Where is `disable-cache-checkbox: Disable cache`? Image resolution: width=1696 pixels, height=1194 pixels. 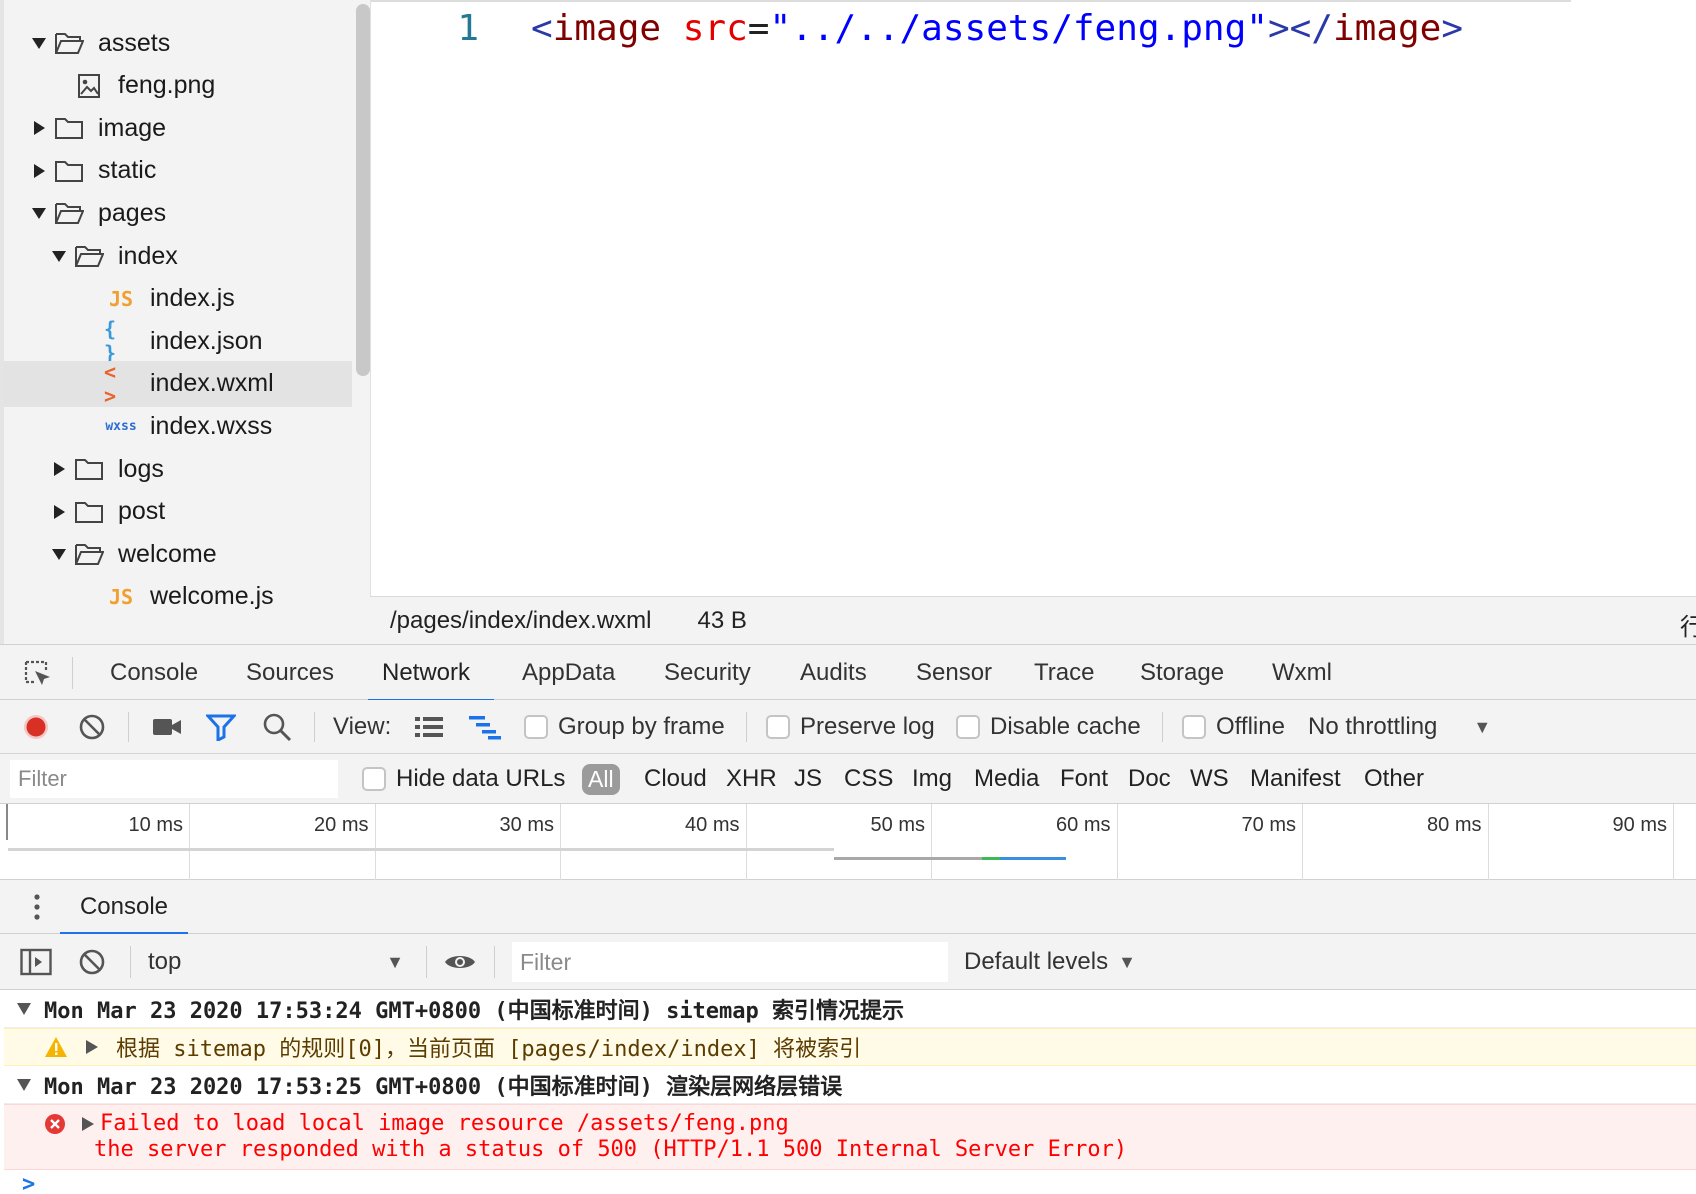 disable-cache-checkbox: Disable cache is located at coordinates (1048, 727).